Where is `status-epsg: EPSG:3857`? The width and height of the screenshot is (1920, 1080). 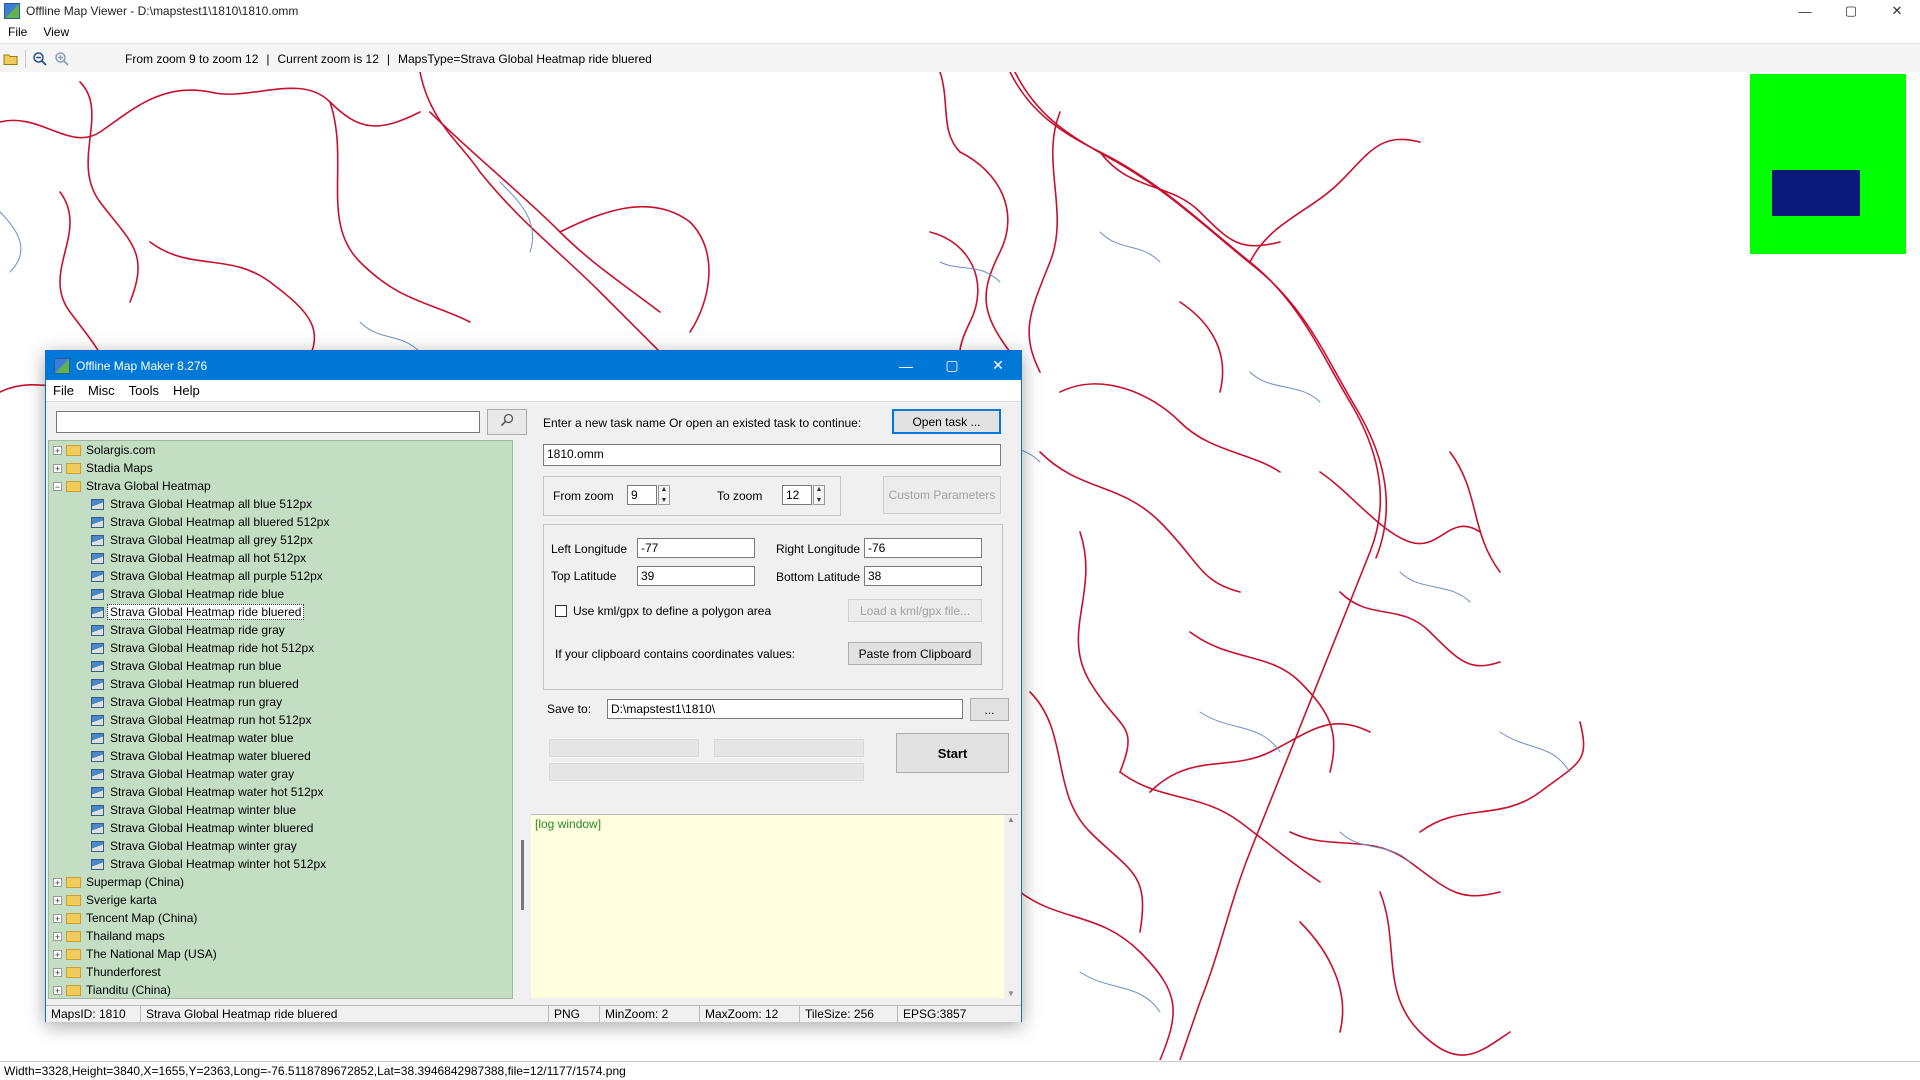 status-epsg: EPSG:3857 is located at coordinates (935, 1014).